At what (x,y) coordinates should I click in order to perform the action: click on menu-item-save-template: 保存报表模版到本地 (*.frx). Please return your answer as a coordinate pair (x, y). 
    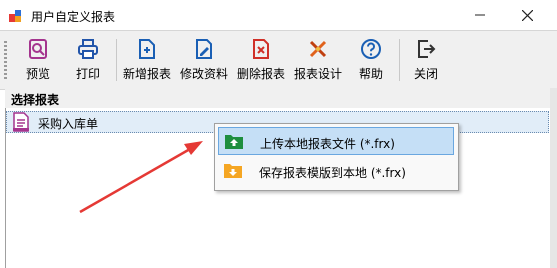
    Looking at the image, I should click on (336, 171).